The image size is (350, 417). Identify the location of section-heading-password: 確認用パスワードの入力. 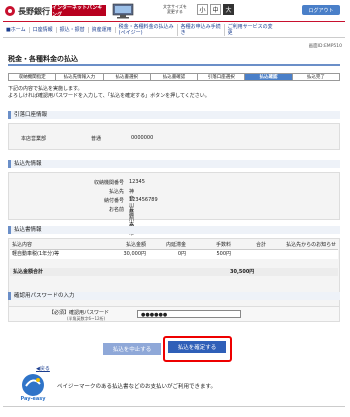
(174, 296).